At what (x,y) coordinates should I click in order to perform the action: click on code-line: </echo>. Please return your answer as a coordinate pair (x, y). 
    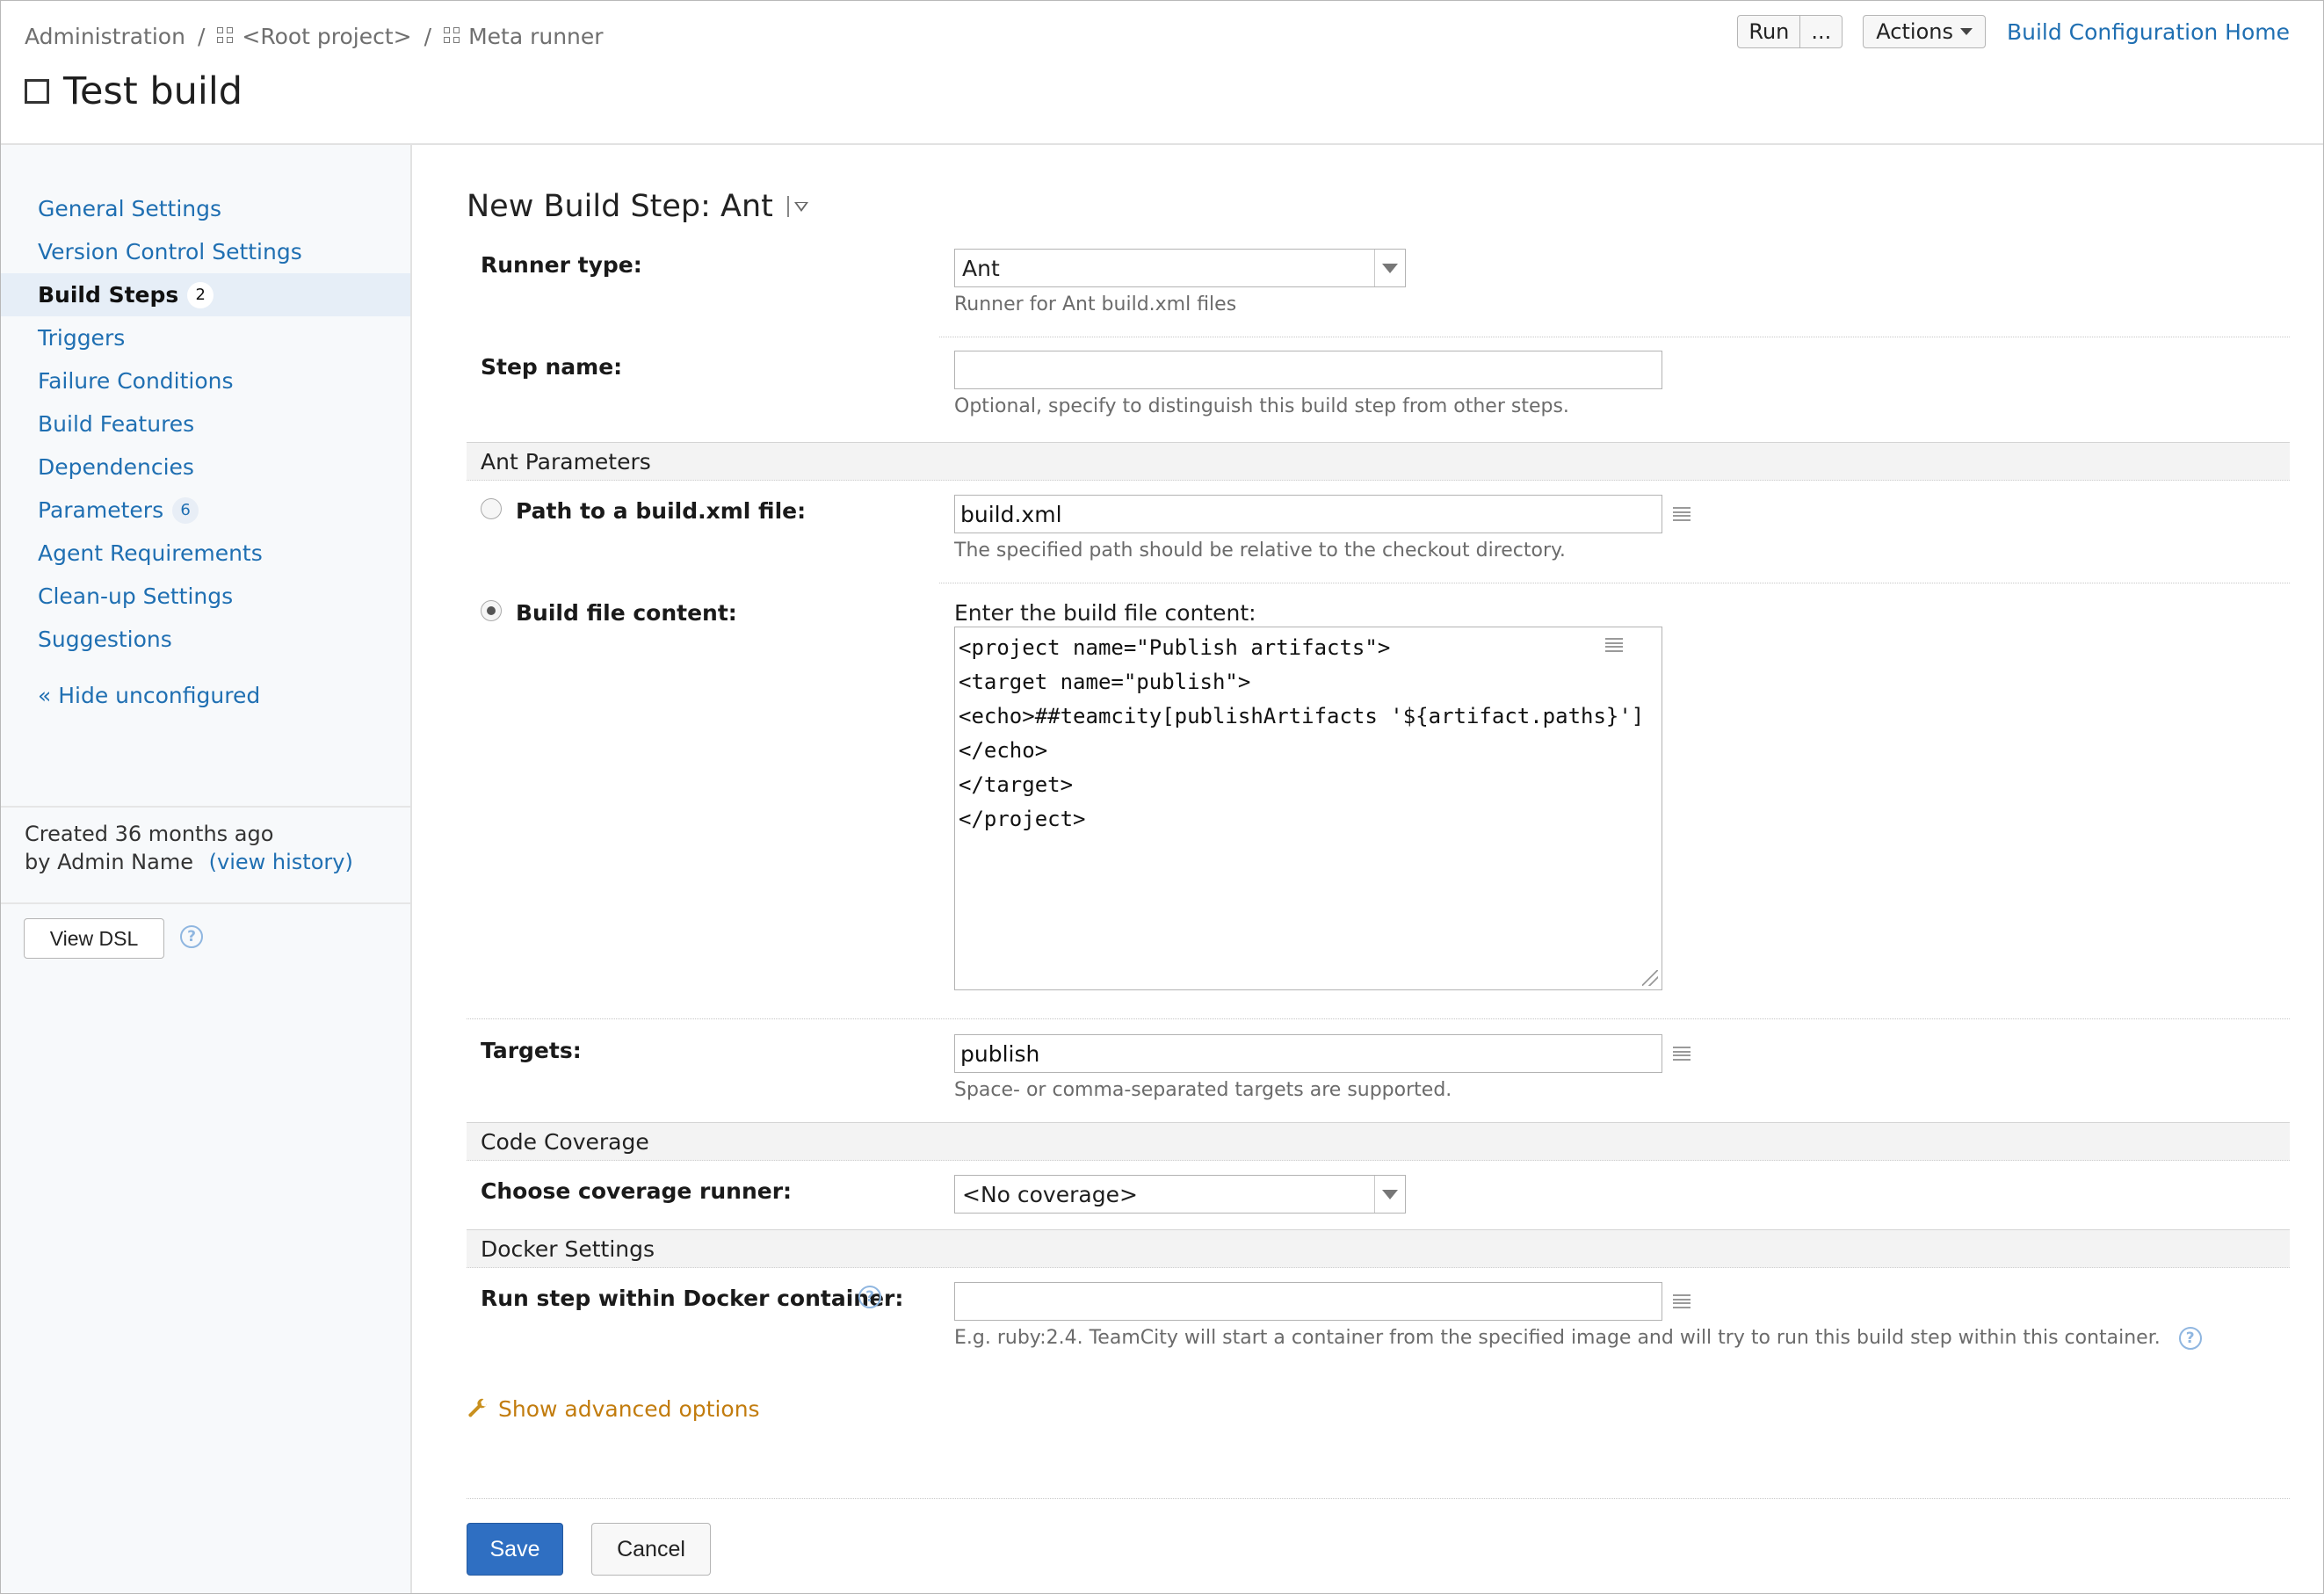
    Looking at the image, I should click on (1004, 750).